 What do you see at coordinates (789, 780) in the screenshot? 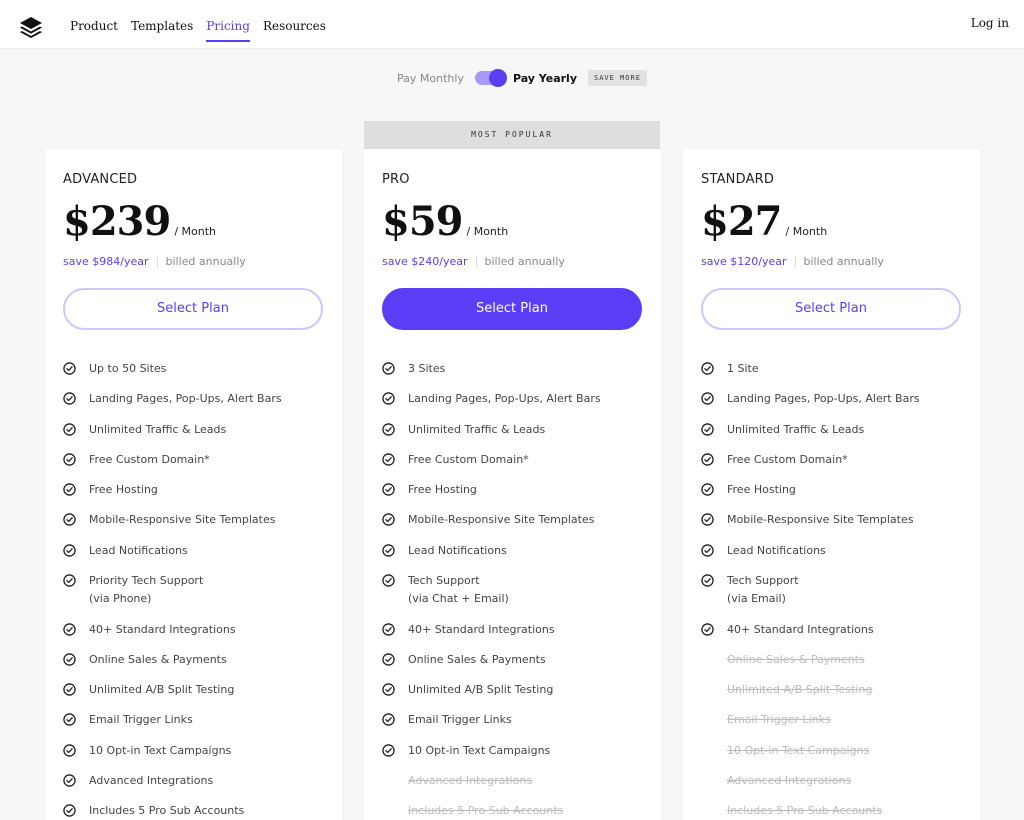
I see `feature-label: Advanced Integrations` at bounding box center [789, 780].